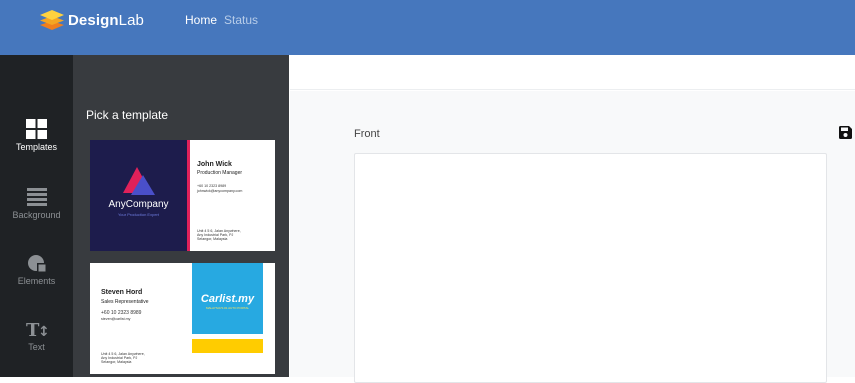  What do you see at coordinates (37, 329) in the screenshot?
I see `text-icon: T ↕` at bounding box center [37, 329].